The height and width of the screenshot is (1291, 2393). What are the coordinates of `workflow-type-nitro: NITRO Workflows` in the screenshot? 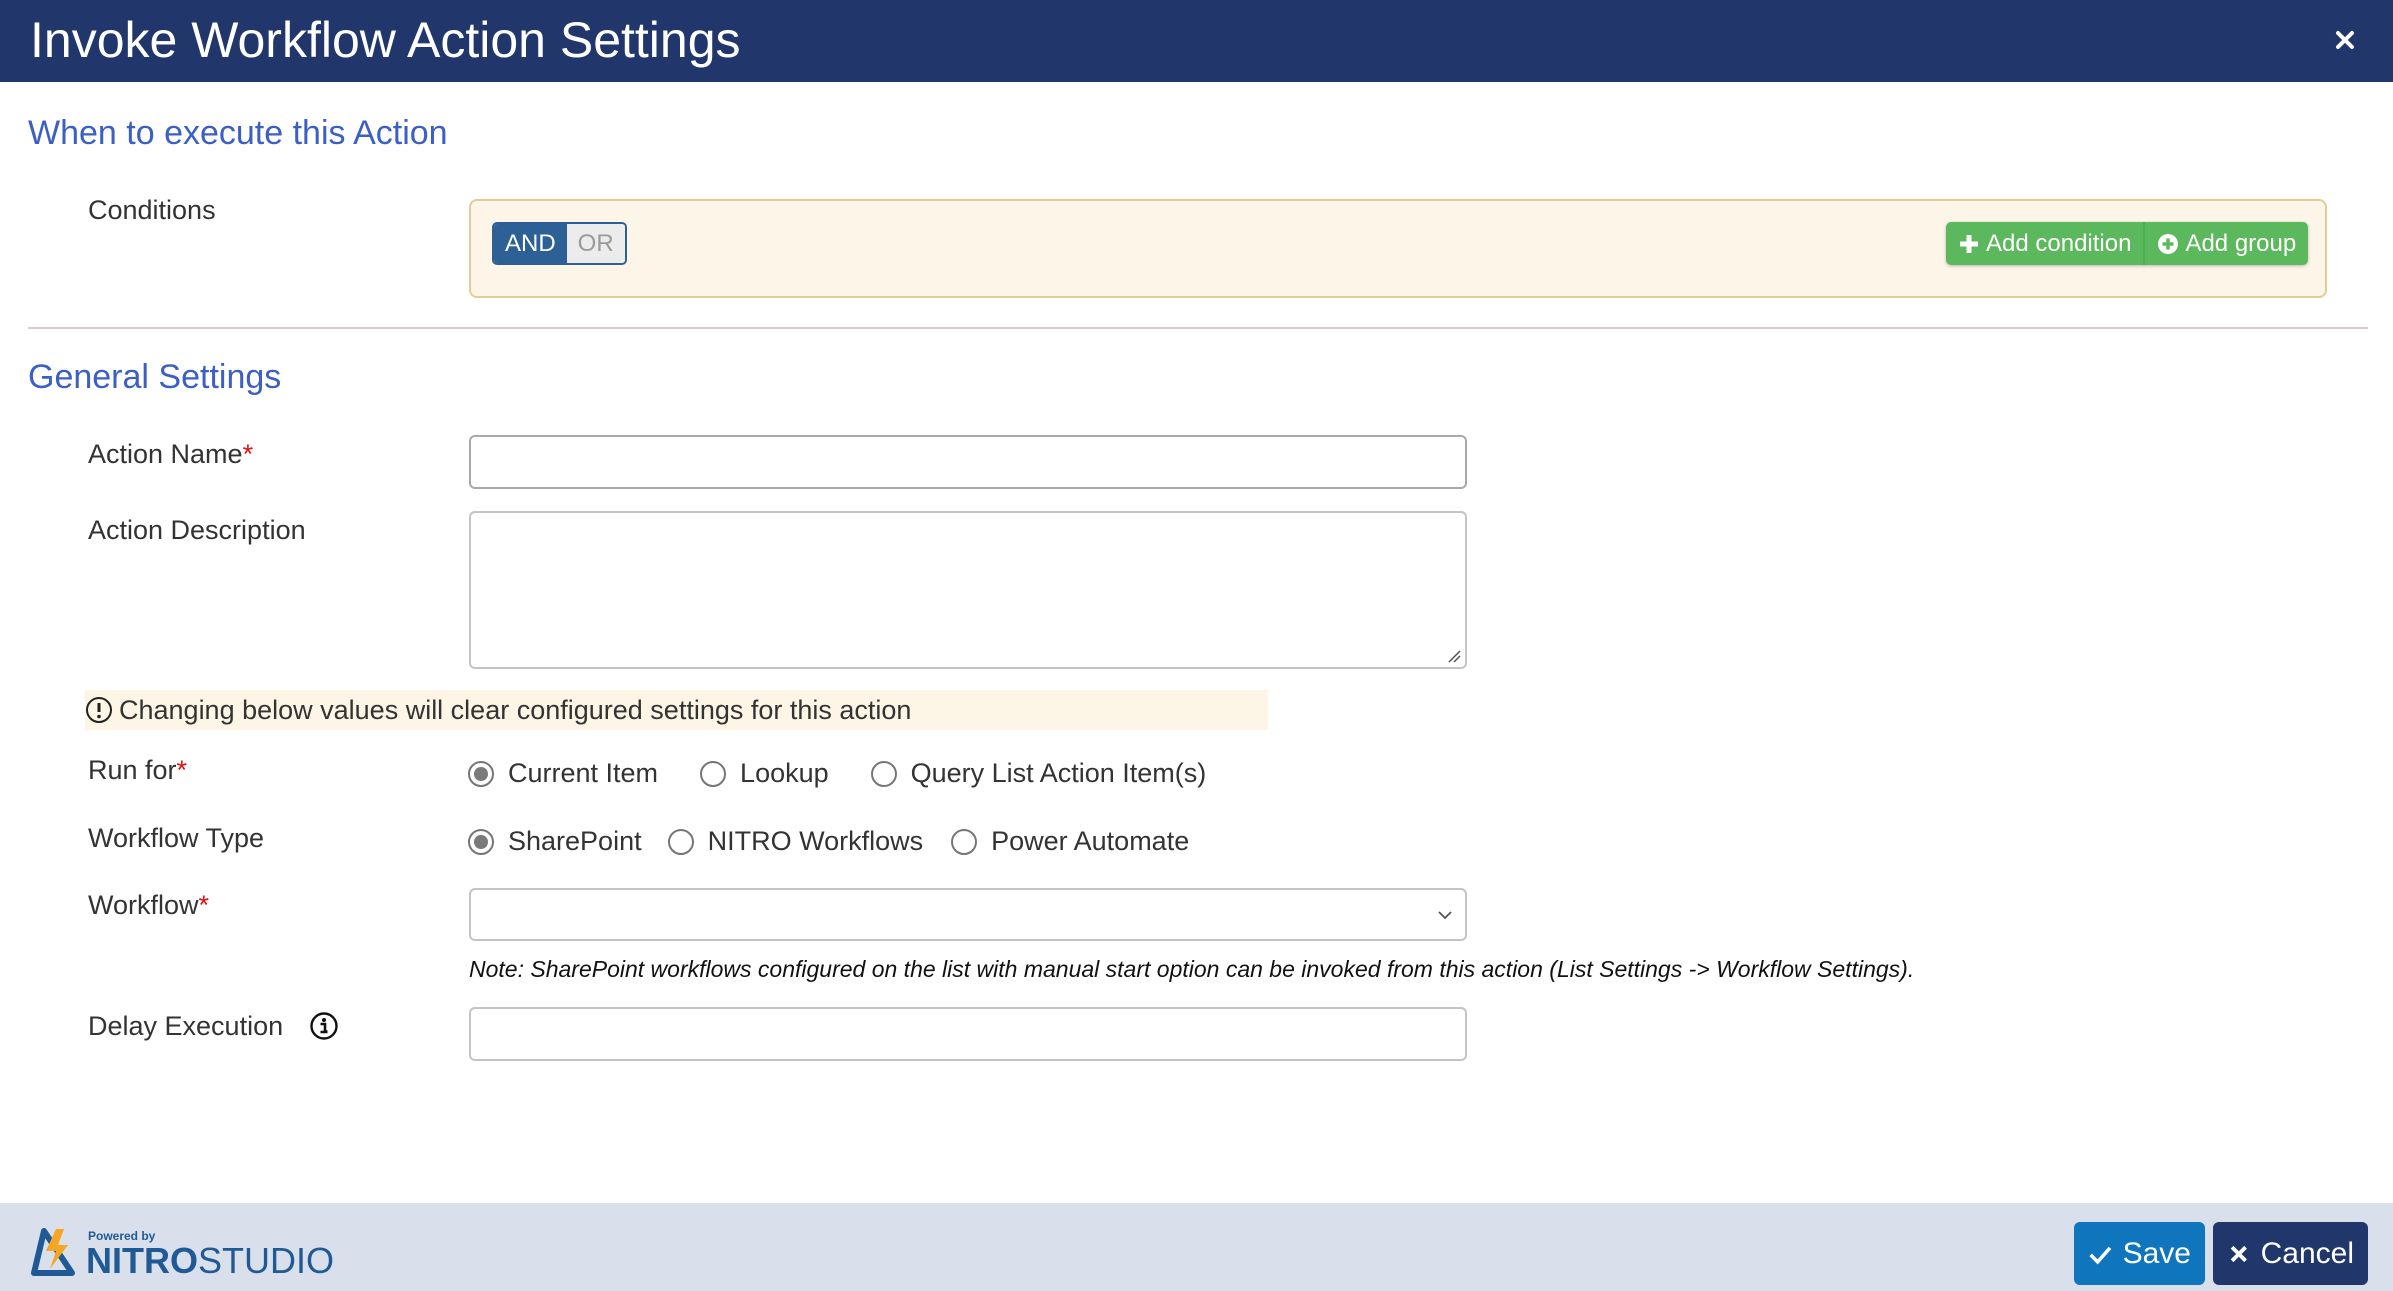 It's located at (795, 841).